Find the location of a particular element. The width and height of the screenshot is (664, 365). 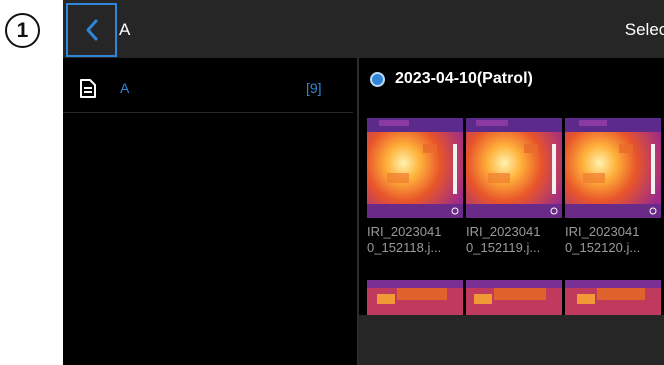

group-date-title: 2023-04-10(Patrol) is located at coordinates (464, 78).